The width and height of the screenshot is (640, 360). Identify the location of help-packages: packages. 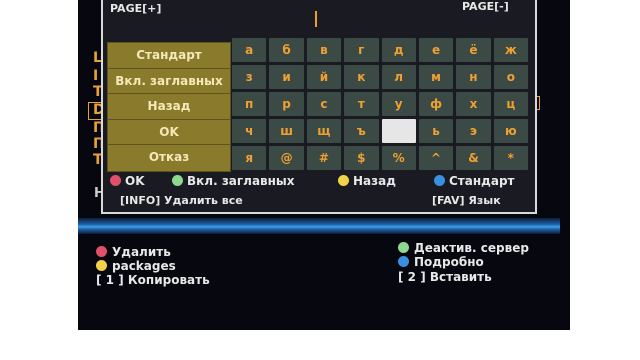
(136, 266).